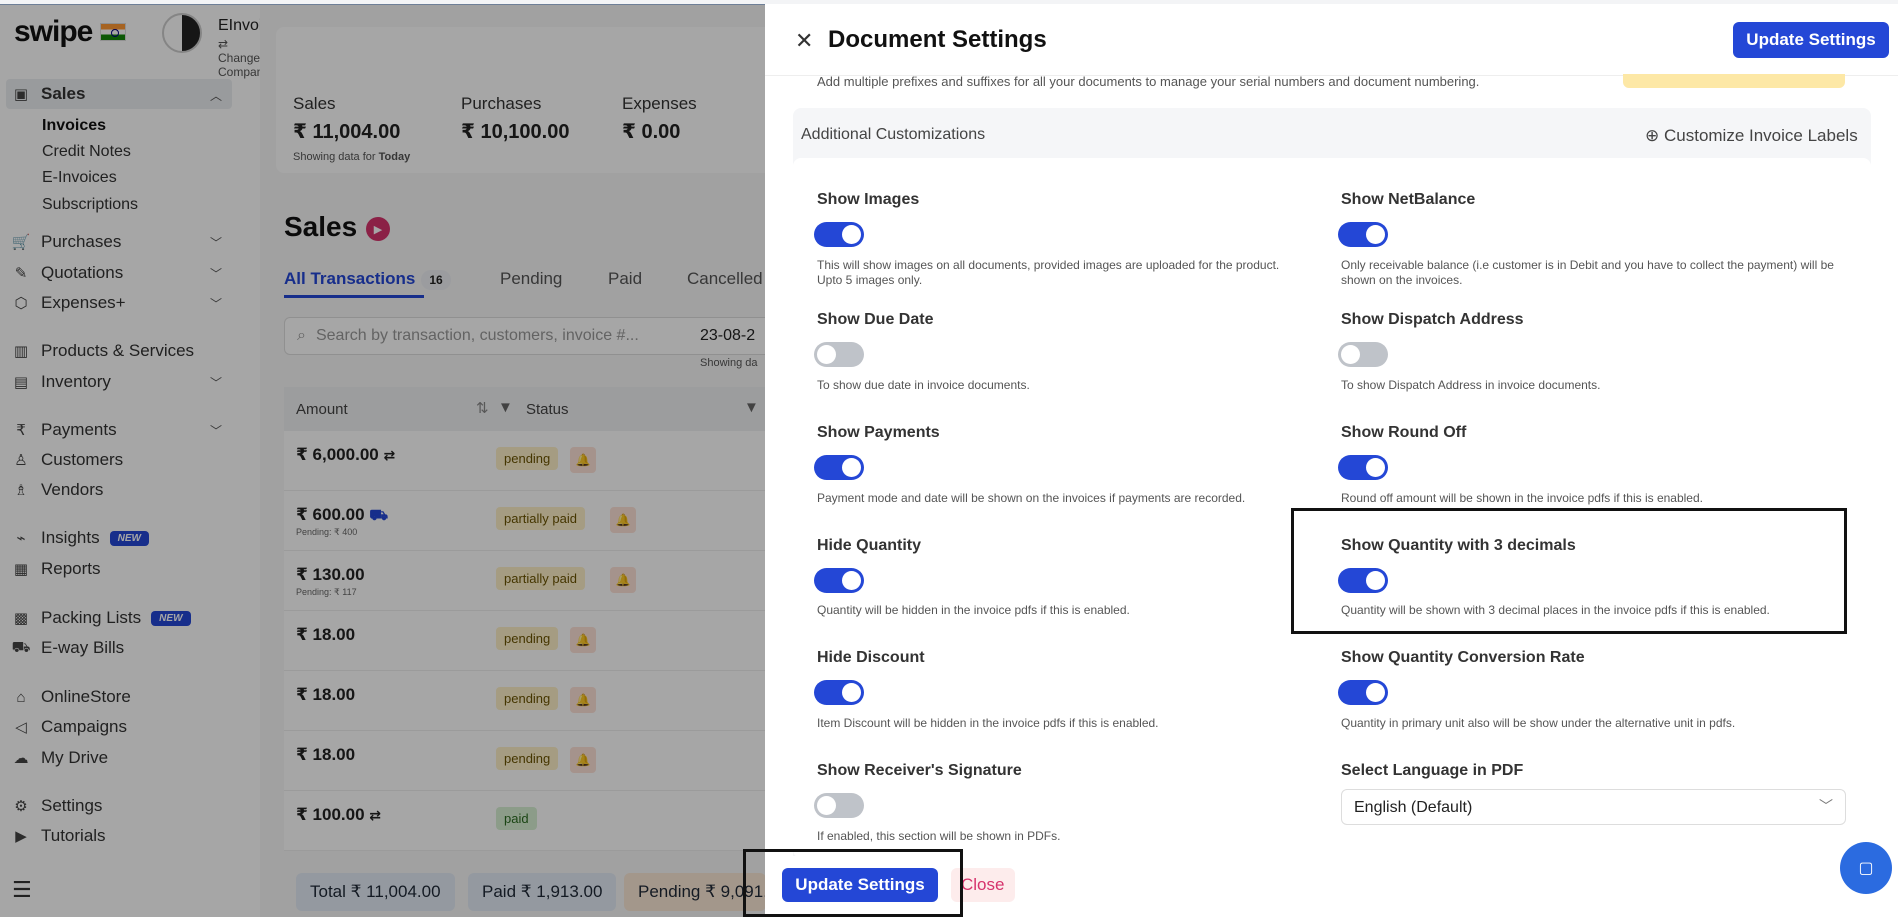 The width and height of the screenshot is (1898, 917). What do you see at coordinates (1866, 868) in the screenshot?
I see `chat-widget-icon: ▢` at bounding box center [1866, 868].